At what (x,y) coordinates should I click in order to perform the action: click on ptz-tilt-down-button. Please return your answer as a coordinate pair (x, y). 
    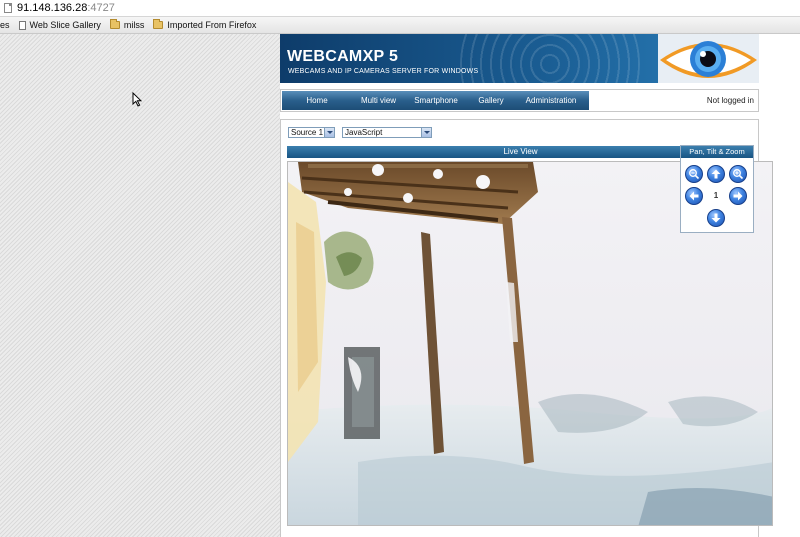
    Looking at the image, I should click on (716, 218).